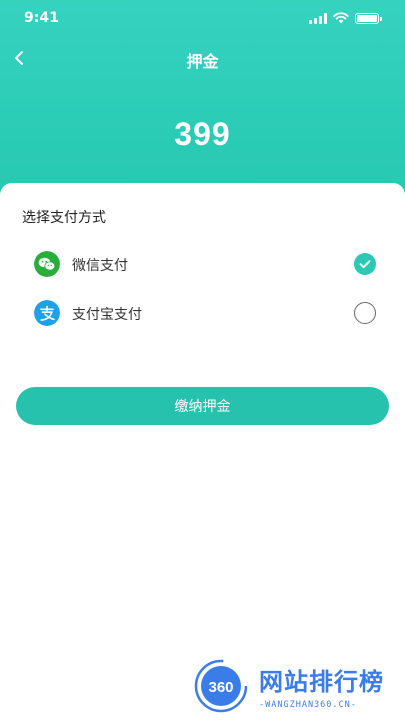  Describe the element at coordinates (41, 18) in the screenshot. I see `status-time: 9:41` at that location.